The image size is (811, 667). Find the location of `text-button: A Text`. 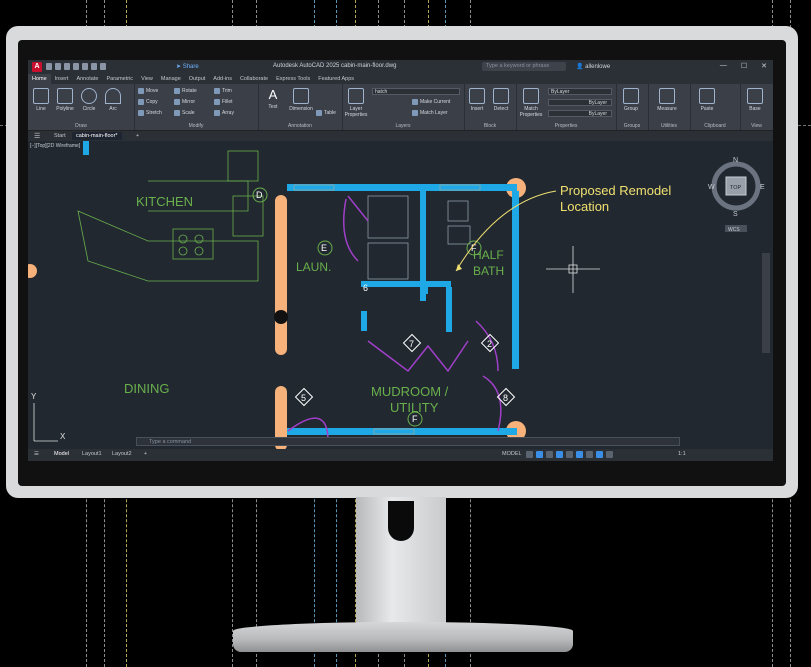

text-button: A Text is located at coordinates (273, 99).